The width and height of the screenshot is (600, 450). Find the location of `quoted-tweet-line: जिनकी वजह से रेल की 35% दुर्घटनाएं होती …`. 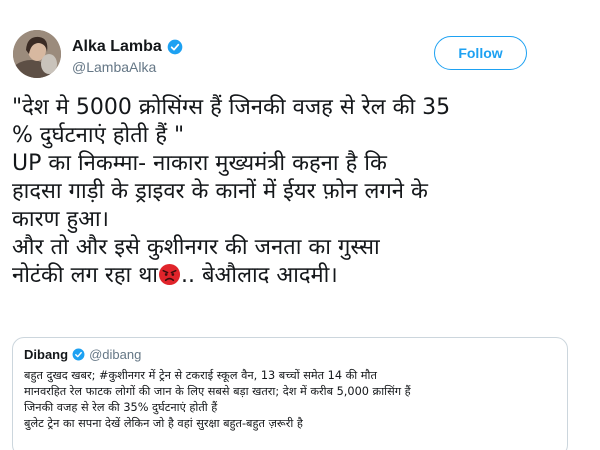

quoted-tweet-line: जिनकी वजह से रेल की 35% दुर्घटनाएं होती … is located at coordinates (121, 407).